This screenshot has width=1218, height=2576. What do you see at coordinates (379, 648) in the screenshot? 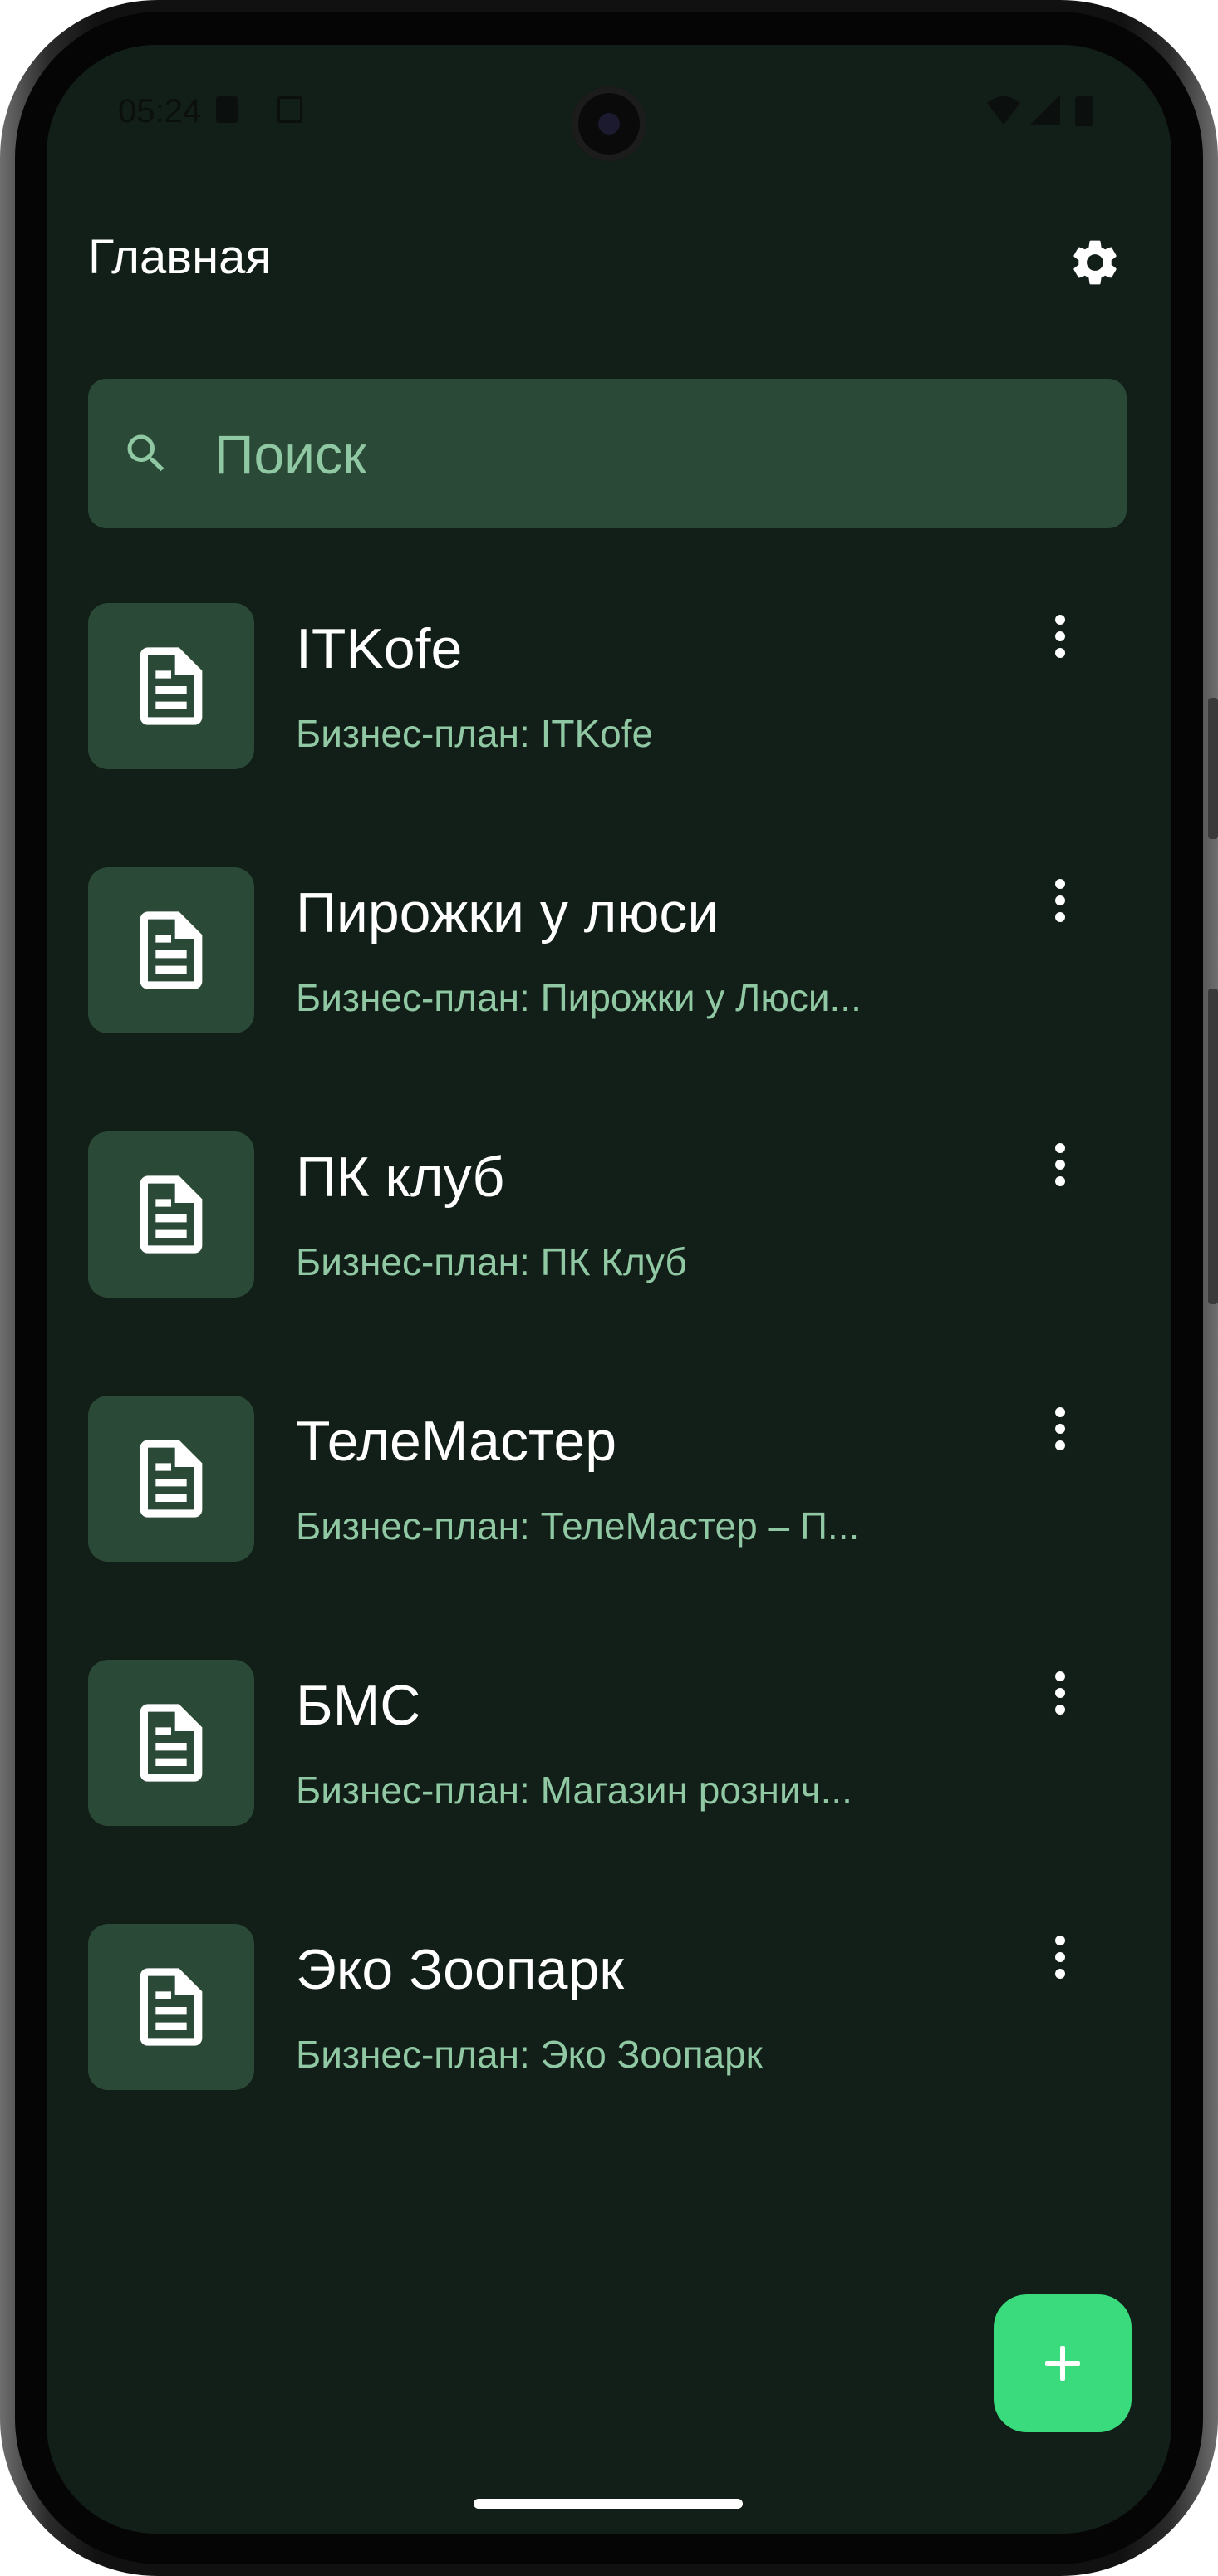
I see `plan-title: ITKofe` at bounding box center [379, 648].